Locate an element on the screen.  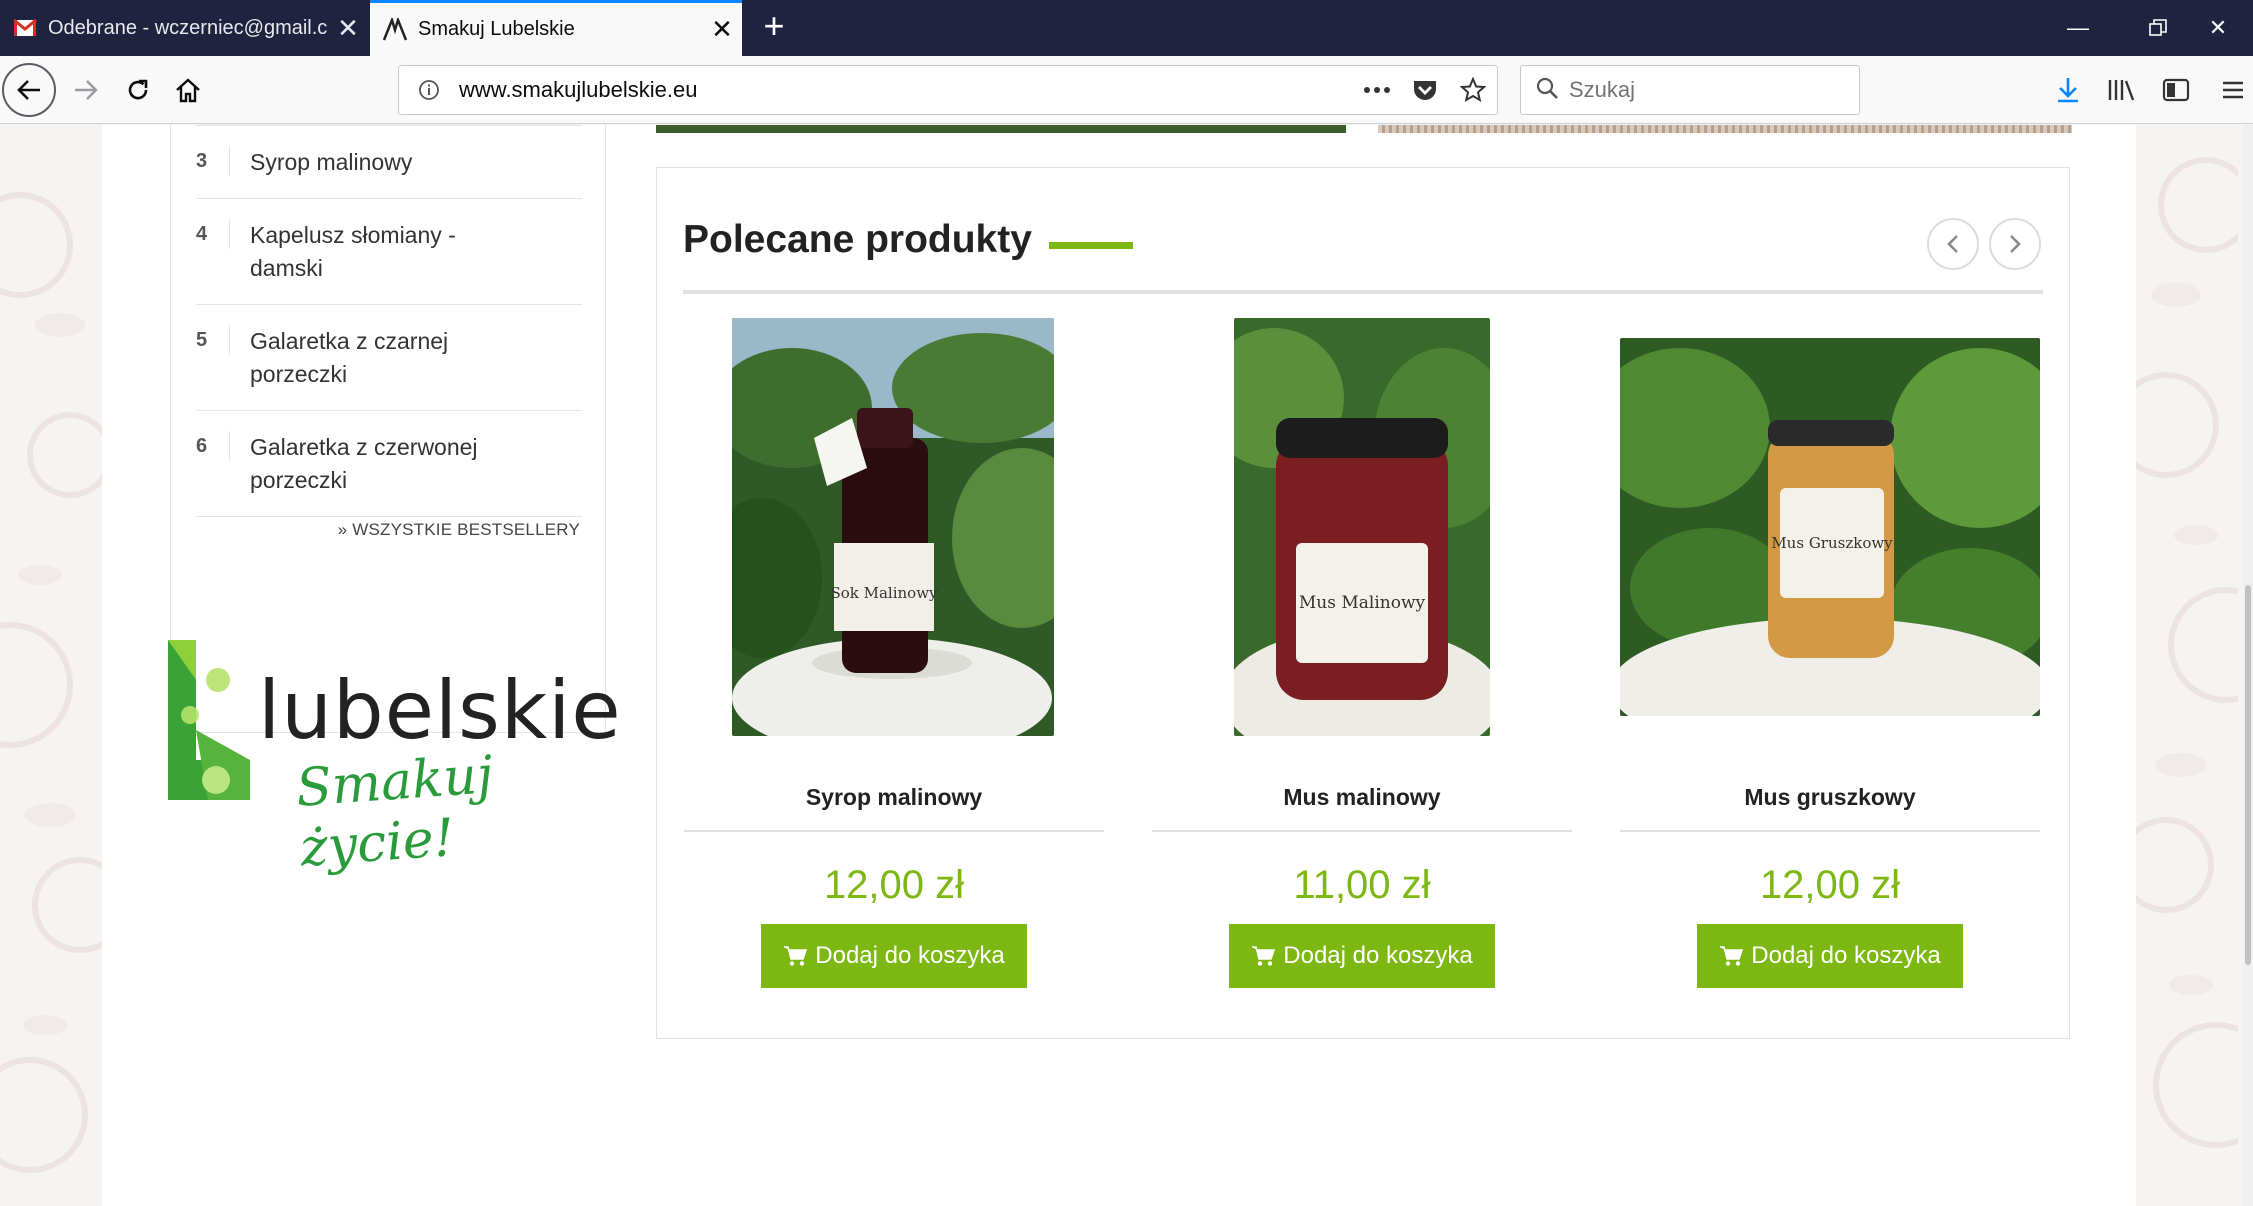
gmail-icon is located at coordinates (25, 28).